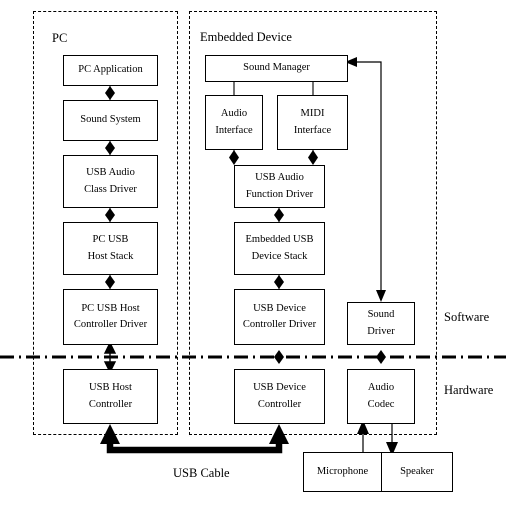 This screenshot has height=505, width=506. I want to click on usb-cable-path, so click(194, 447).